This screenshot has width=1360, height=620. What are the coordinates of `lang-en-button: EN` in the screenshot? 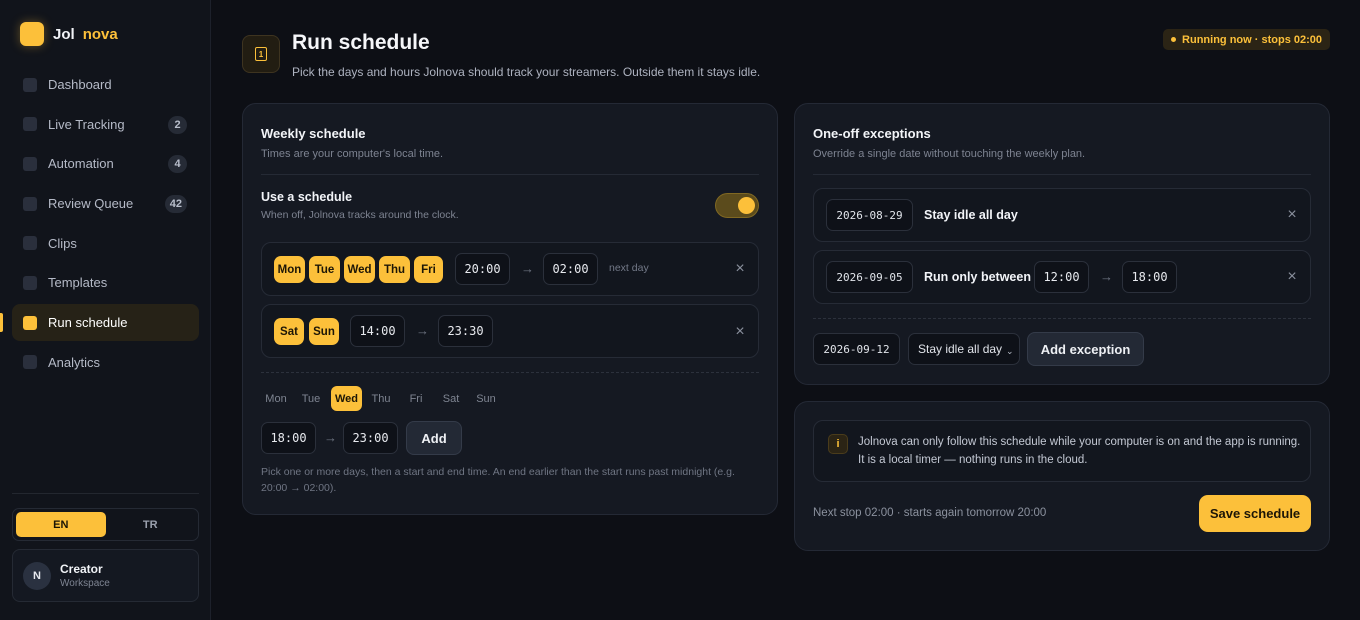 It's located at (61, 524).